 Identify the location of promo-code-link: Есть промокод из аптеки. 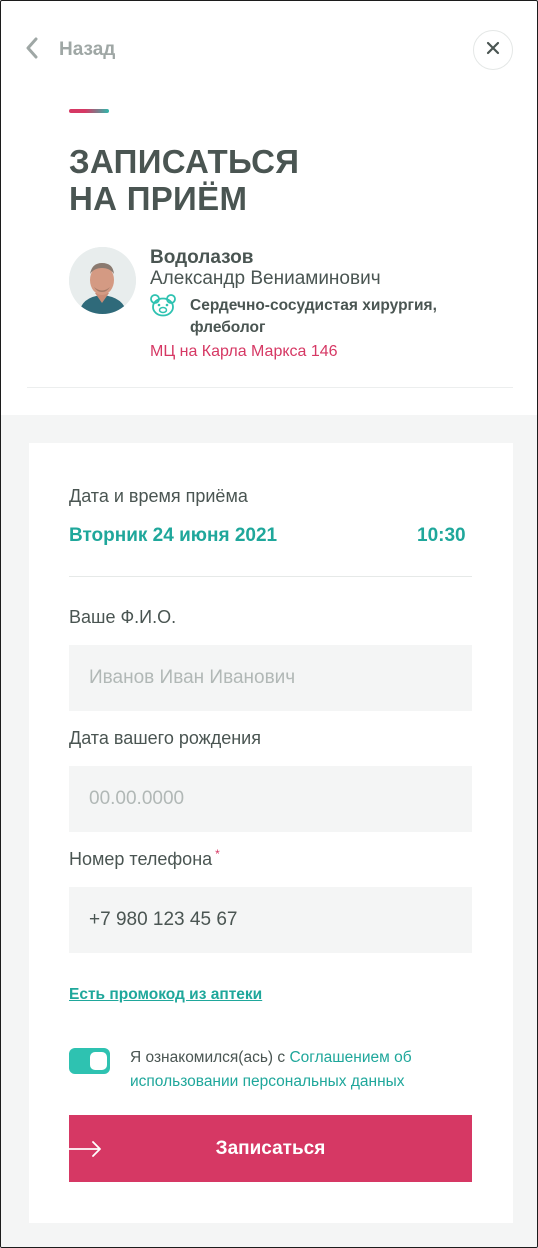
(165, 995).